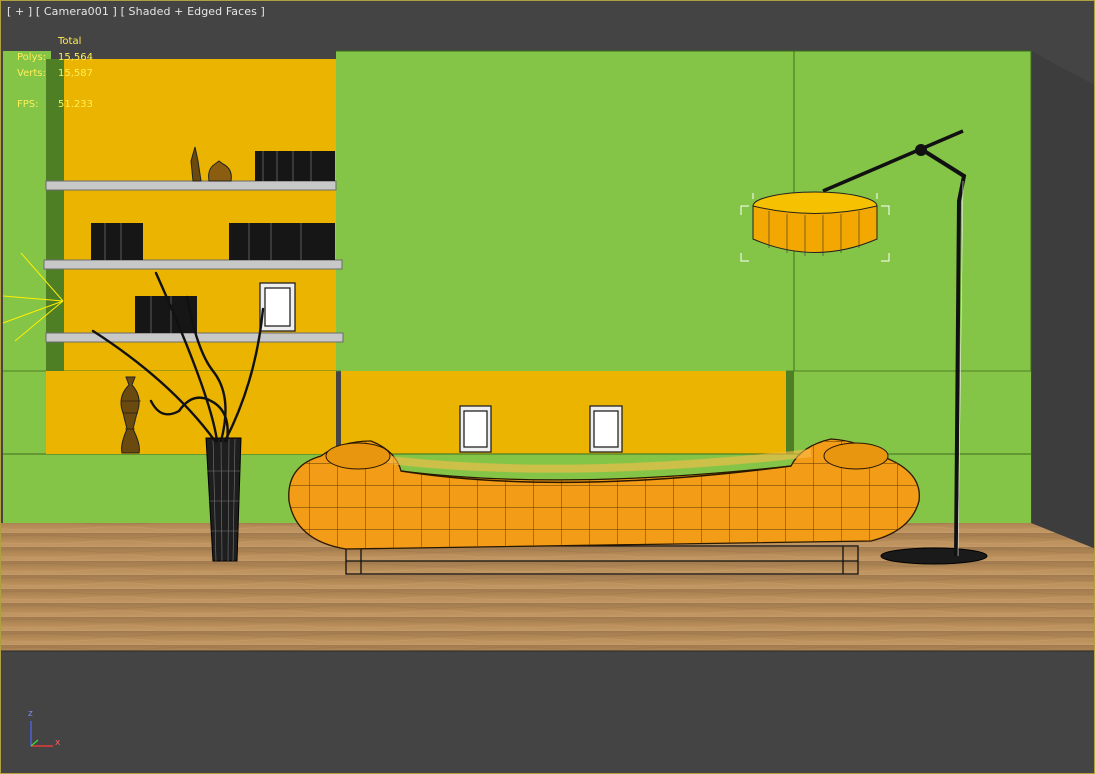  What do you see at coordinates (75, 73) in the screenshot?
I see `verts-value: 15,587` at bounding box center [75, 73].